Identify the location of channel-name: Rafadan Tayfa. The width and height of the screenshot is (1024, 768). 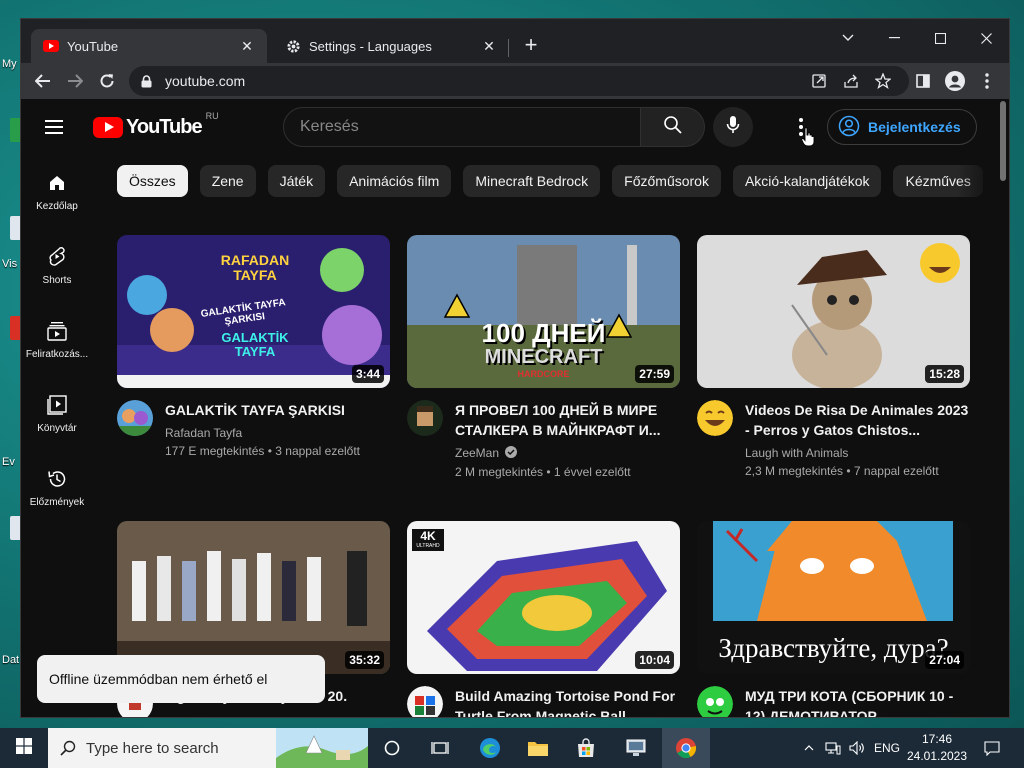
(277, 433).